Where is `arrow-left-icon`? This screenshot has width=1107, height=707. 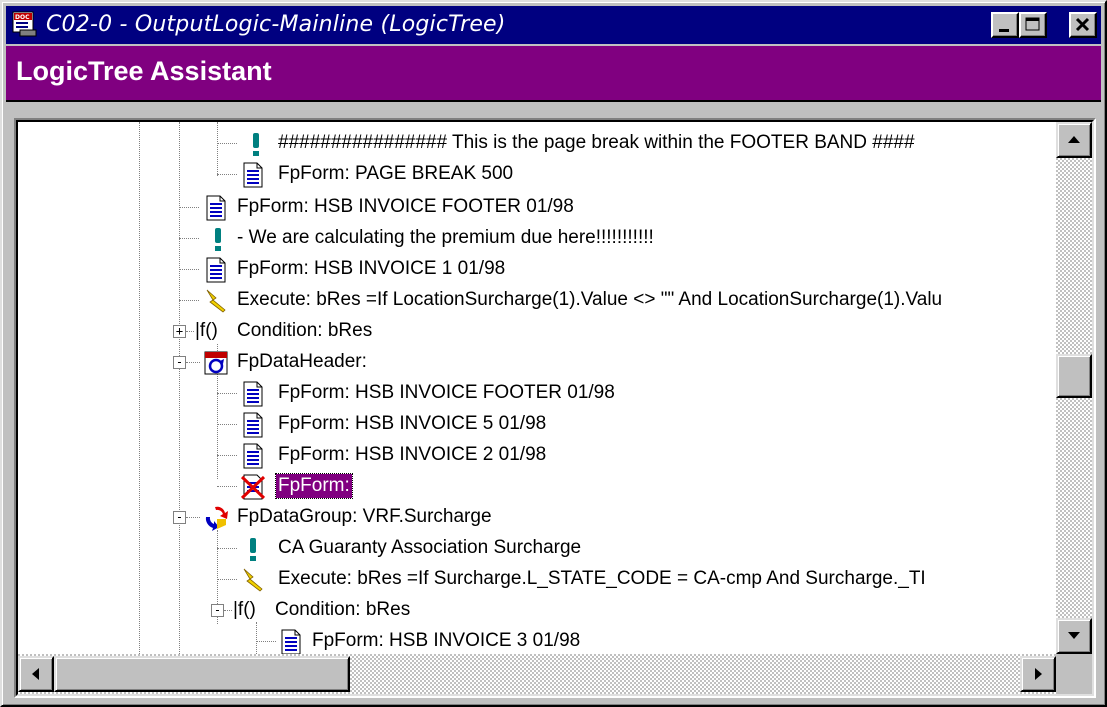 arrow-left-icon is located at coordinates (35, 674).